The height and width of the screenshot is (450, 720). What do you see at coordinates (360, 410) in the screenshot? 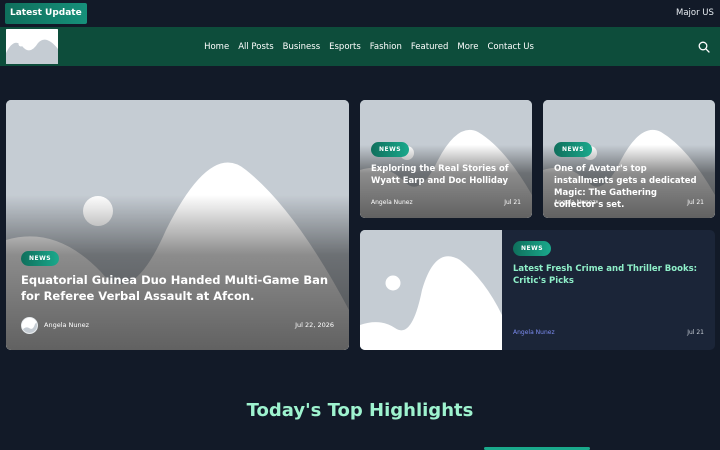
I see `section-heading: Today's Top Highlights` at bounding box center [360, 410].